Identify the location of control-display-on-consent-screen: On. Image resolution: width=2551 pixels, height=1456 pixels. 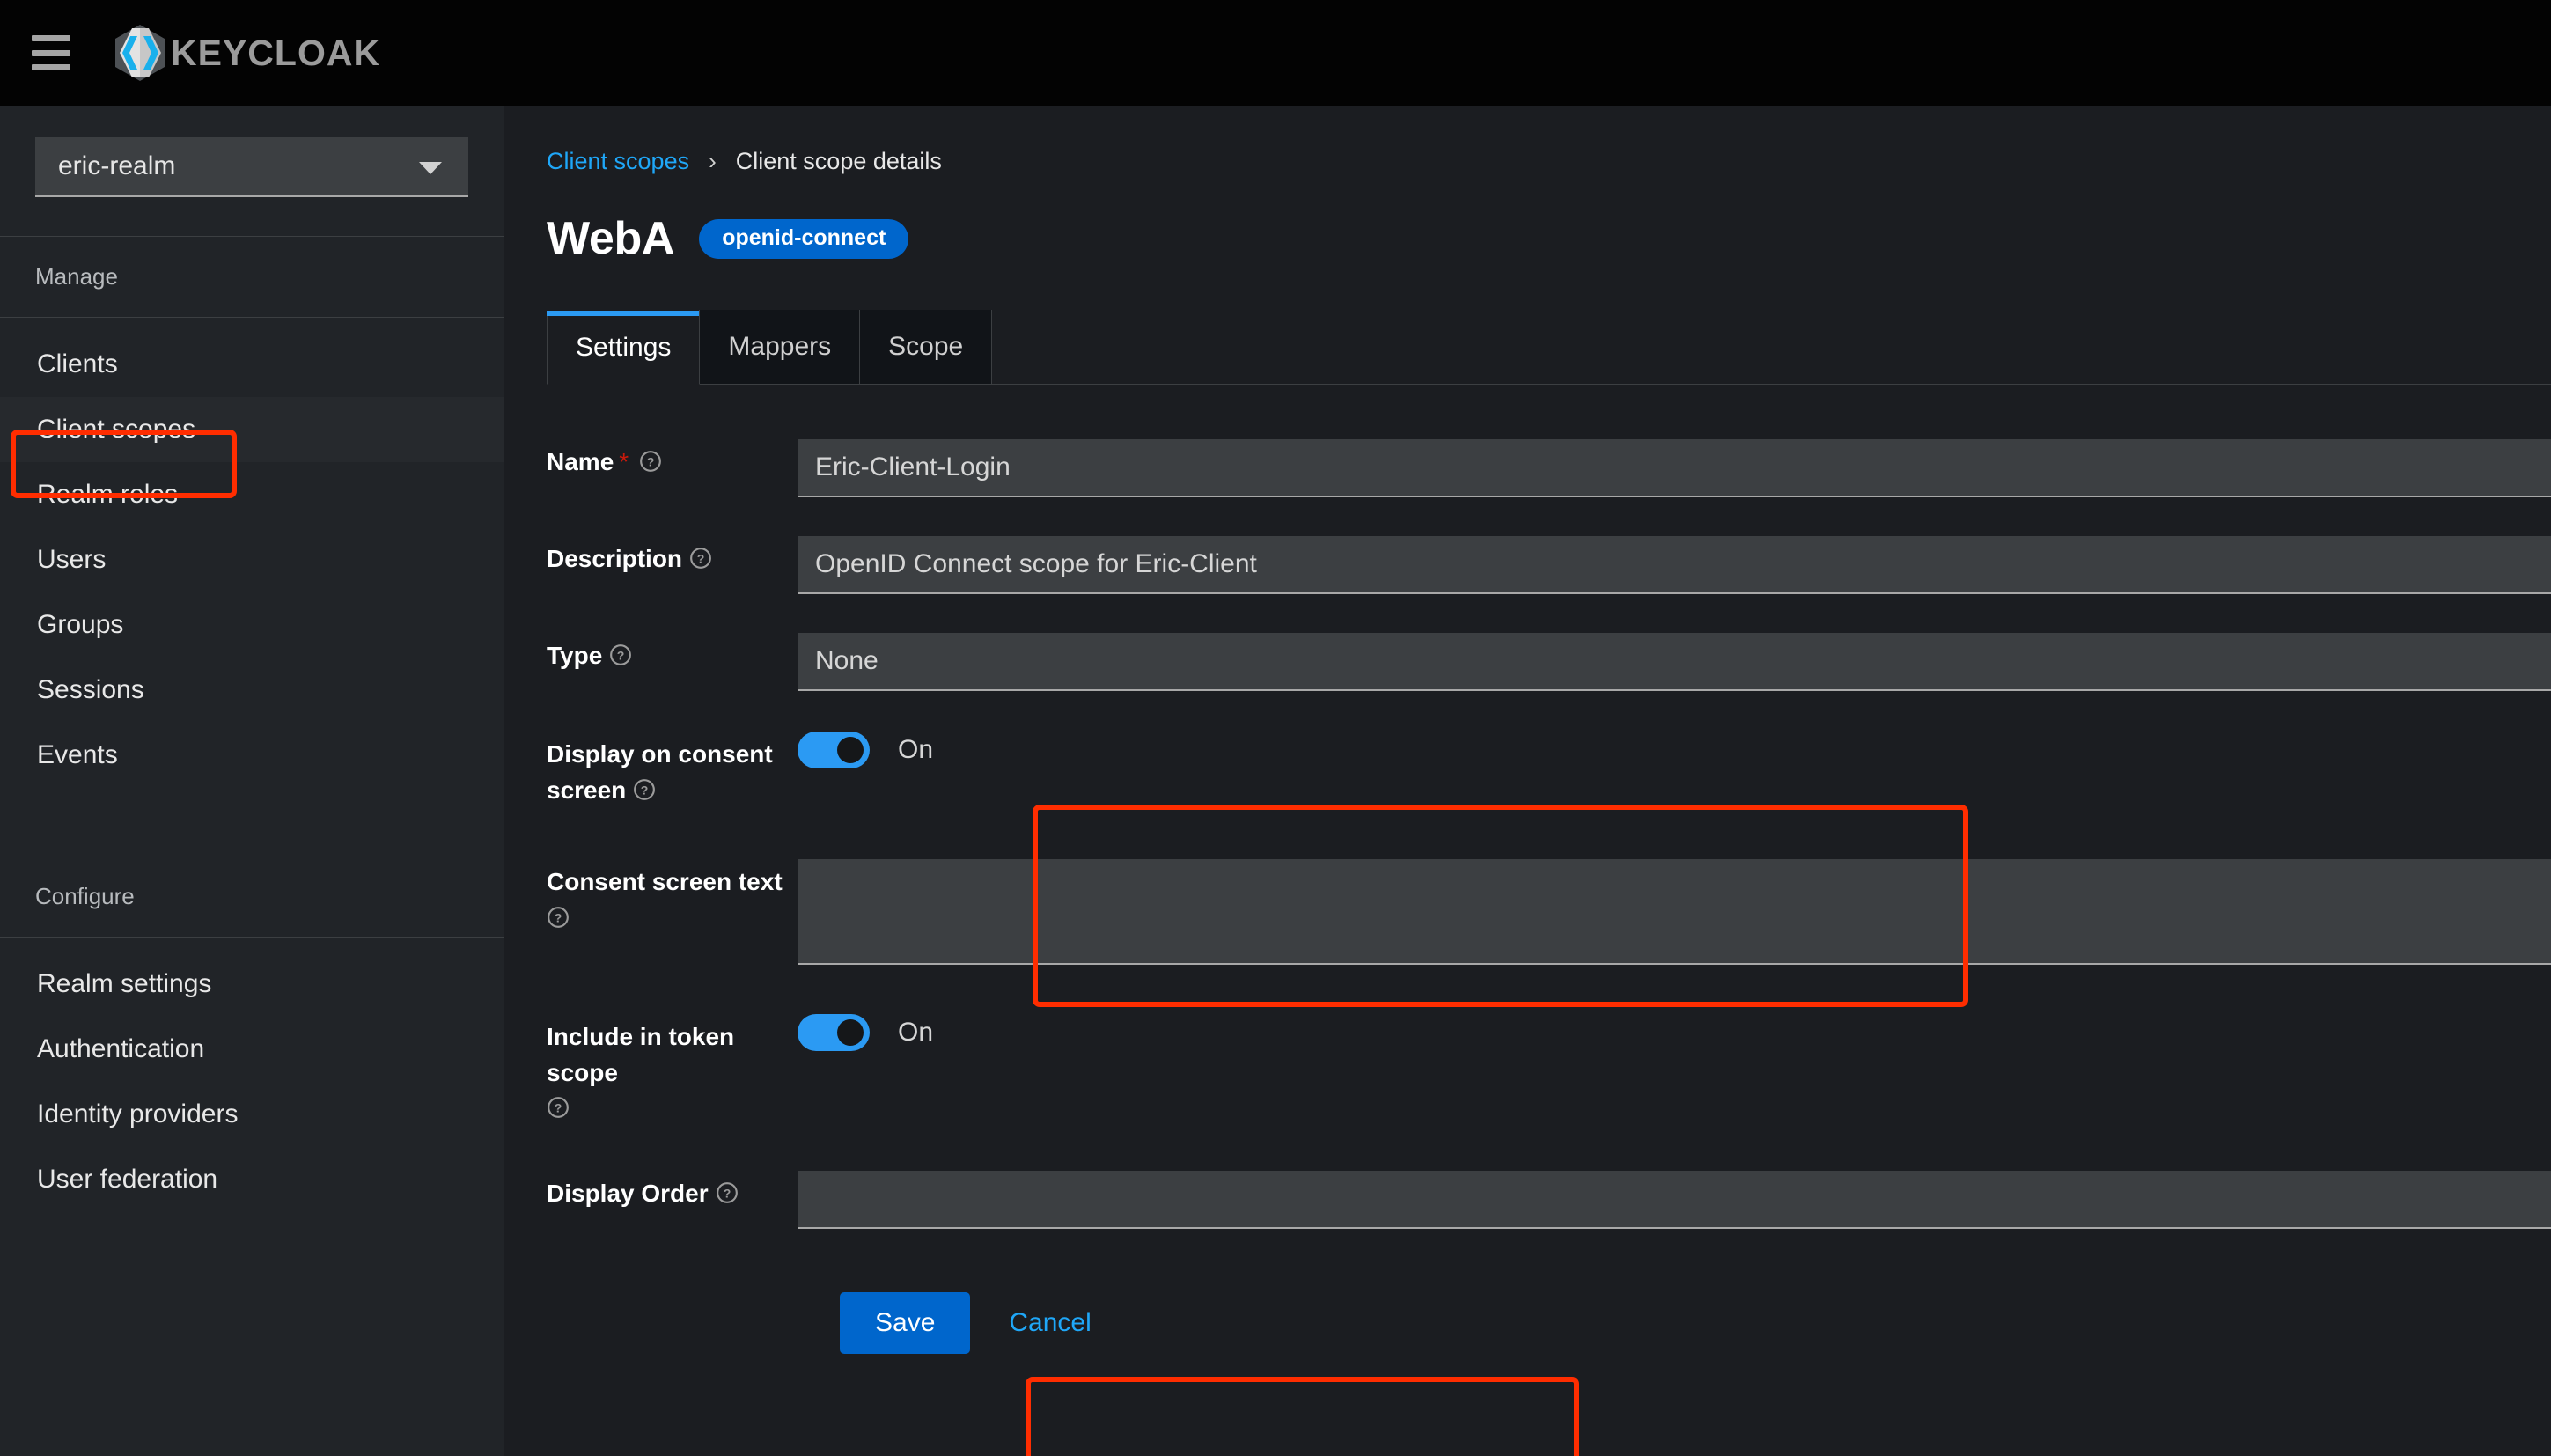
(1675, 750).